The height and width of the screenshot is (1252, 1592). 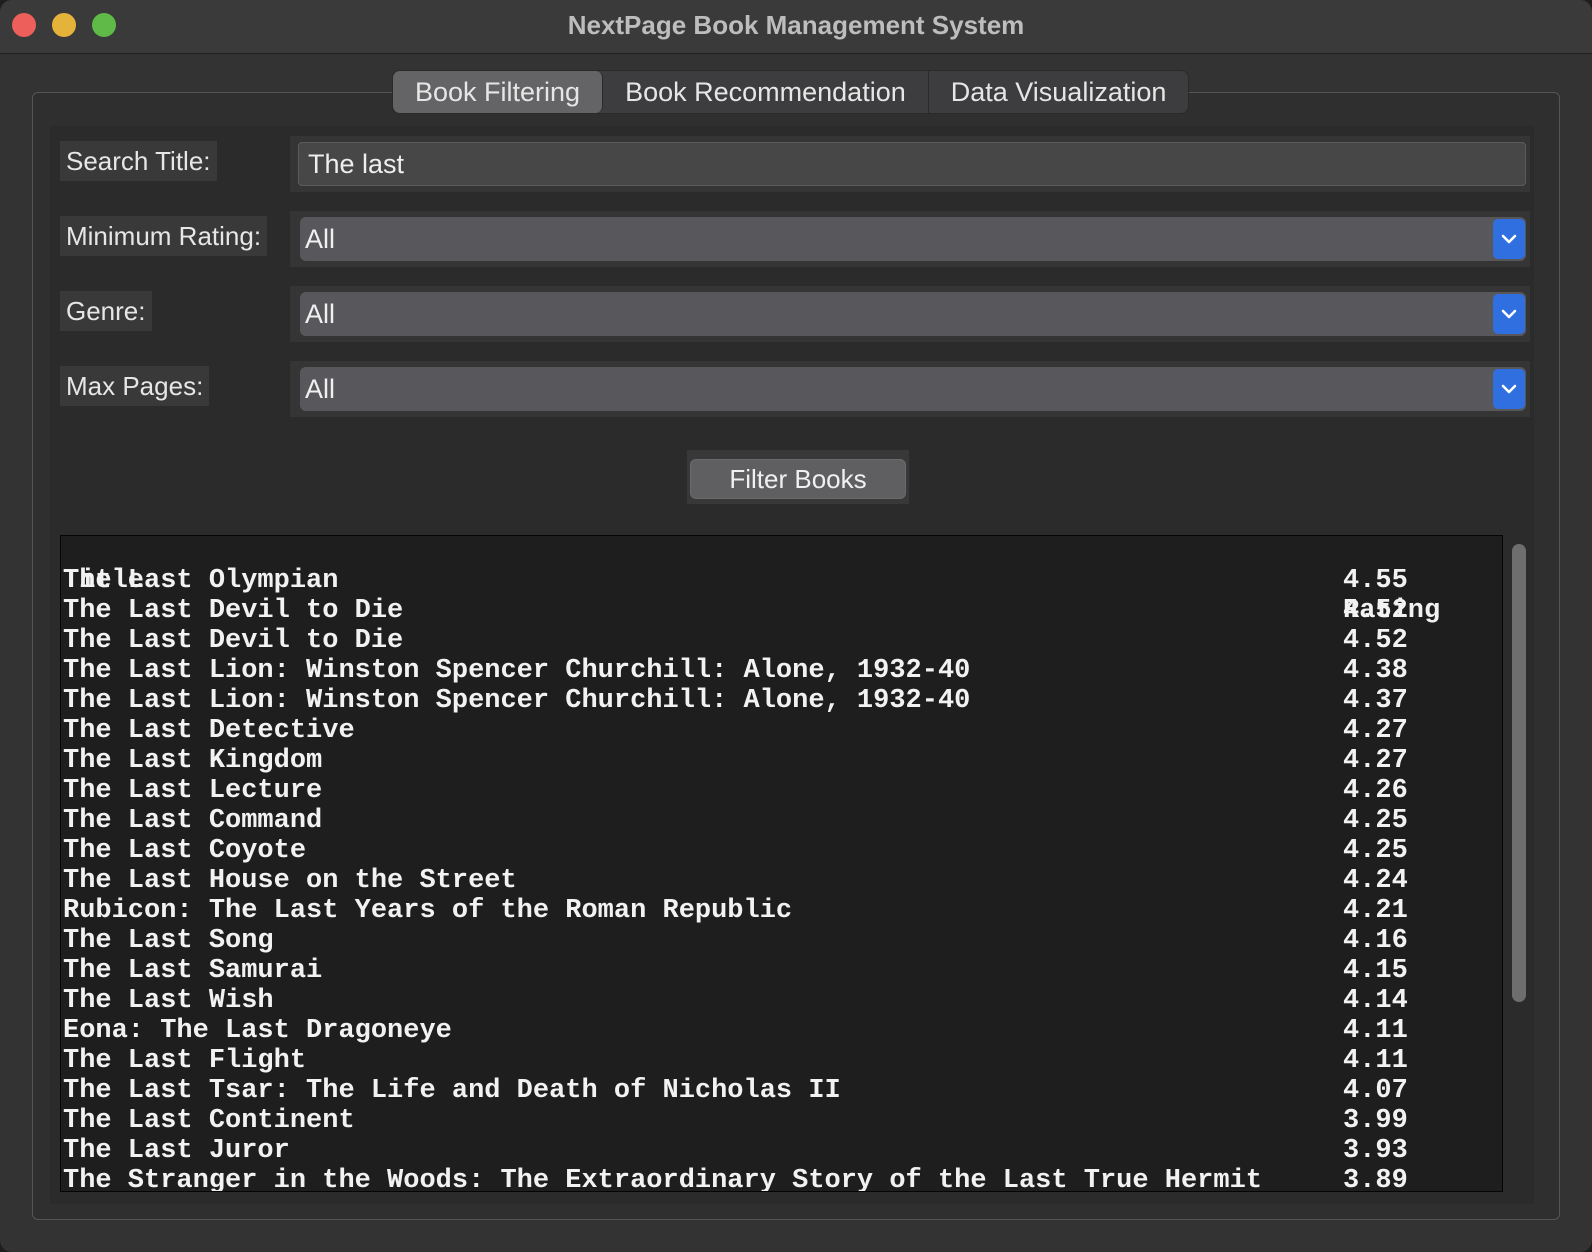 I want to click on tab-book-recommendation: Book Recommendation, so click(x=766, y=92).